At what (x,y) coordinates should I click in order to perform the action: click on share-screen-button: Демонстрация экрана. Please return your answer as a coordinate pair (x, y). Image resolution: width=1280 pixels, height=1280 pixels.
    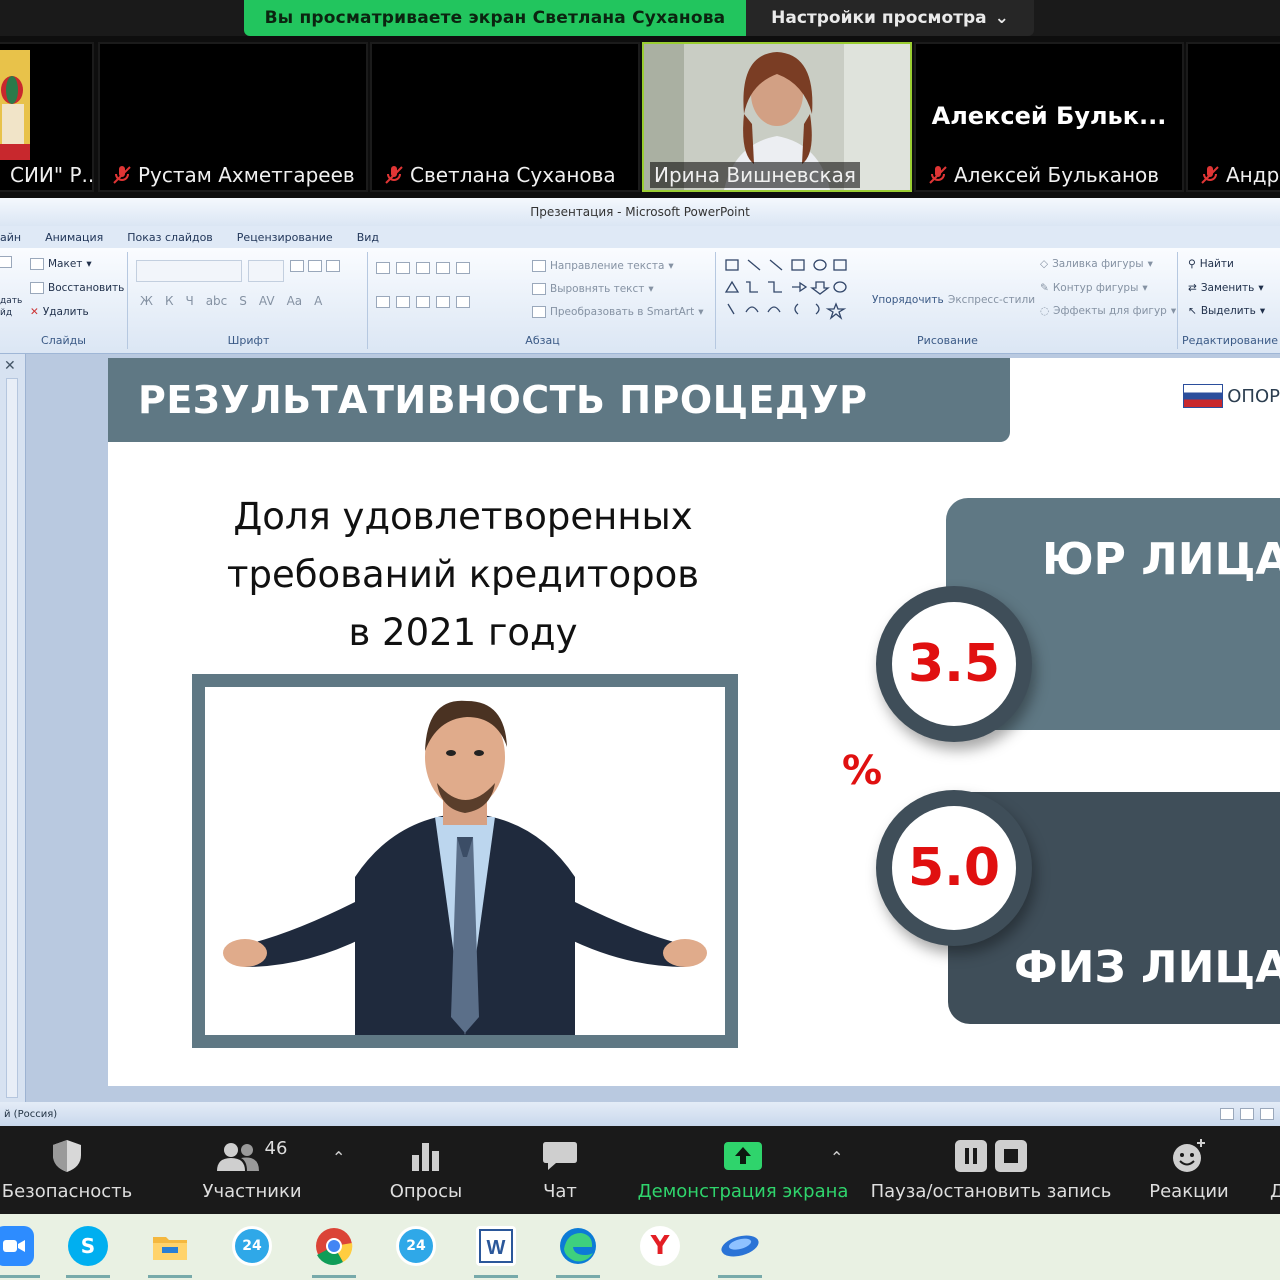
    Looking at the image, I should click on (743, 1170).